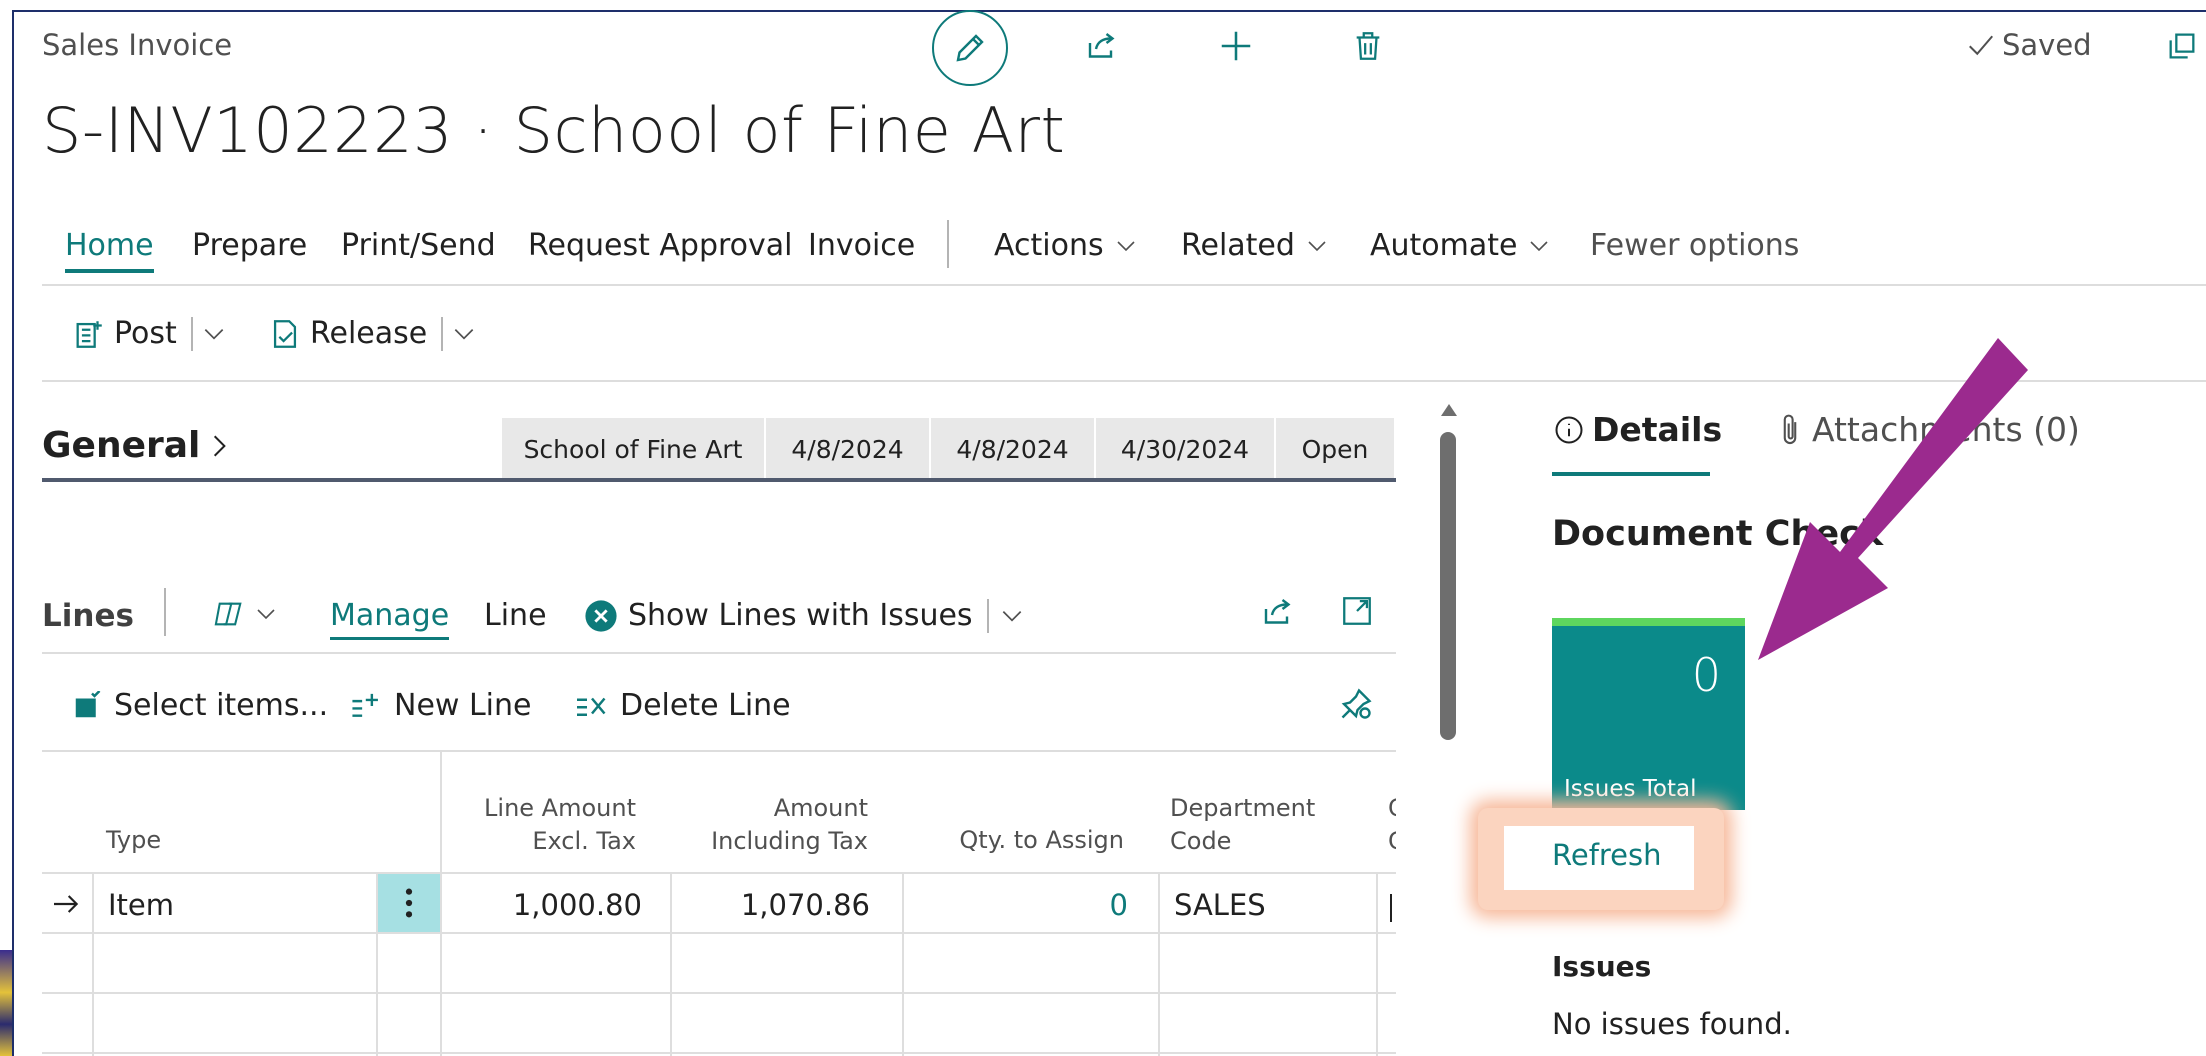  I want to click on expand-icon, so click(1357, 611).